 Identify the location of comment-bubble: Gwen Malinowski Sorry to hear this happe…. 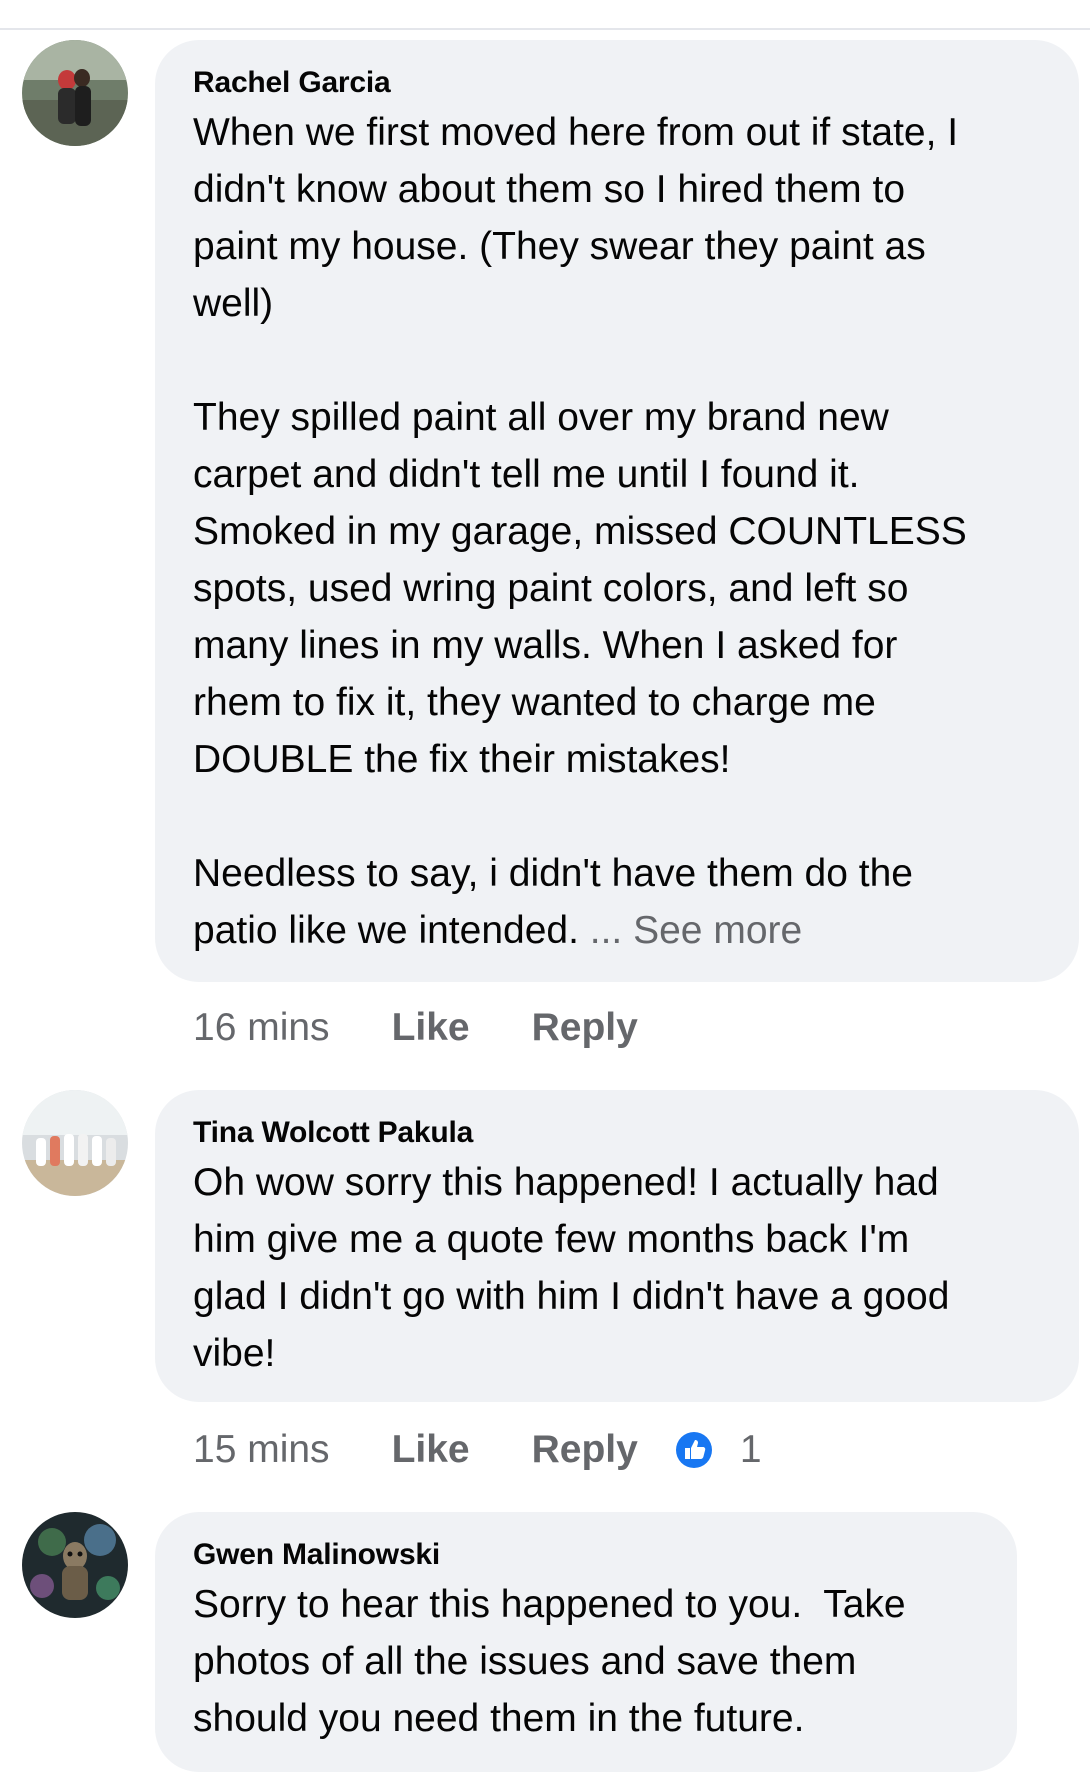
(586, 1642).